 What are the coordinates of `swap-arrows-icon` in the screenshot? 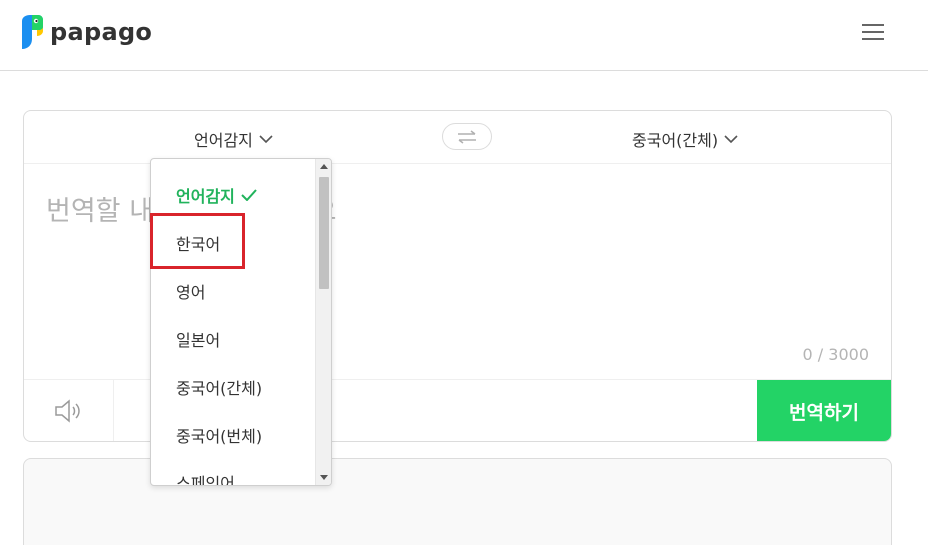 It's located at (467, 136).